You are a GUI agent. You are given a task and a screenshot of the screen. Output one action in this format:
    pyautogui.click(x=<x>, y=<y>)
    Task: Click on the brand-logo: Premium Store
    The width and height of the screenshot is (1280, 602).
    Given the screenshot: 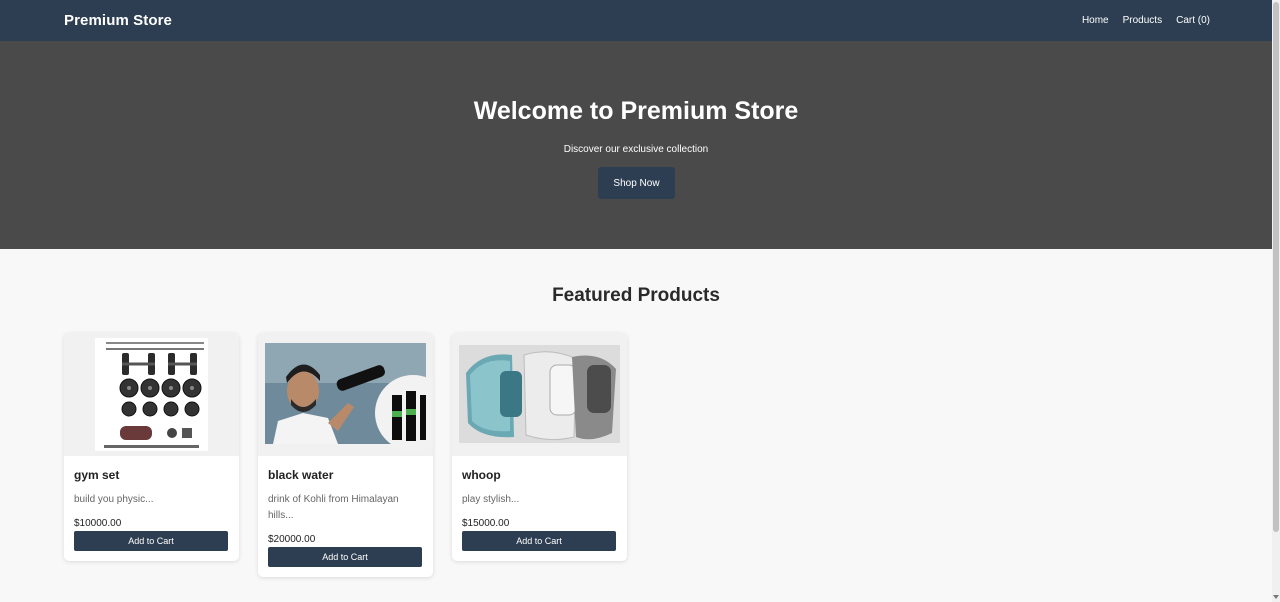 What is the action you would take?
    pyautogui.click(x=118, y=20)
    